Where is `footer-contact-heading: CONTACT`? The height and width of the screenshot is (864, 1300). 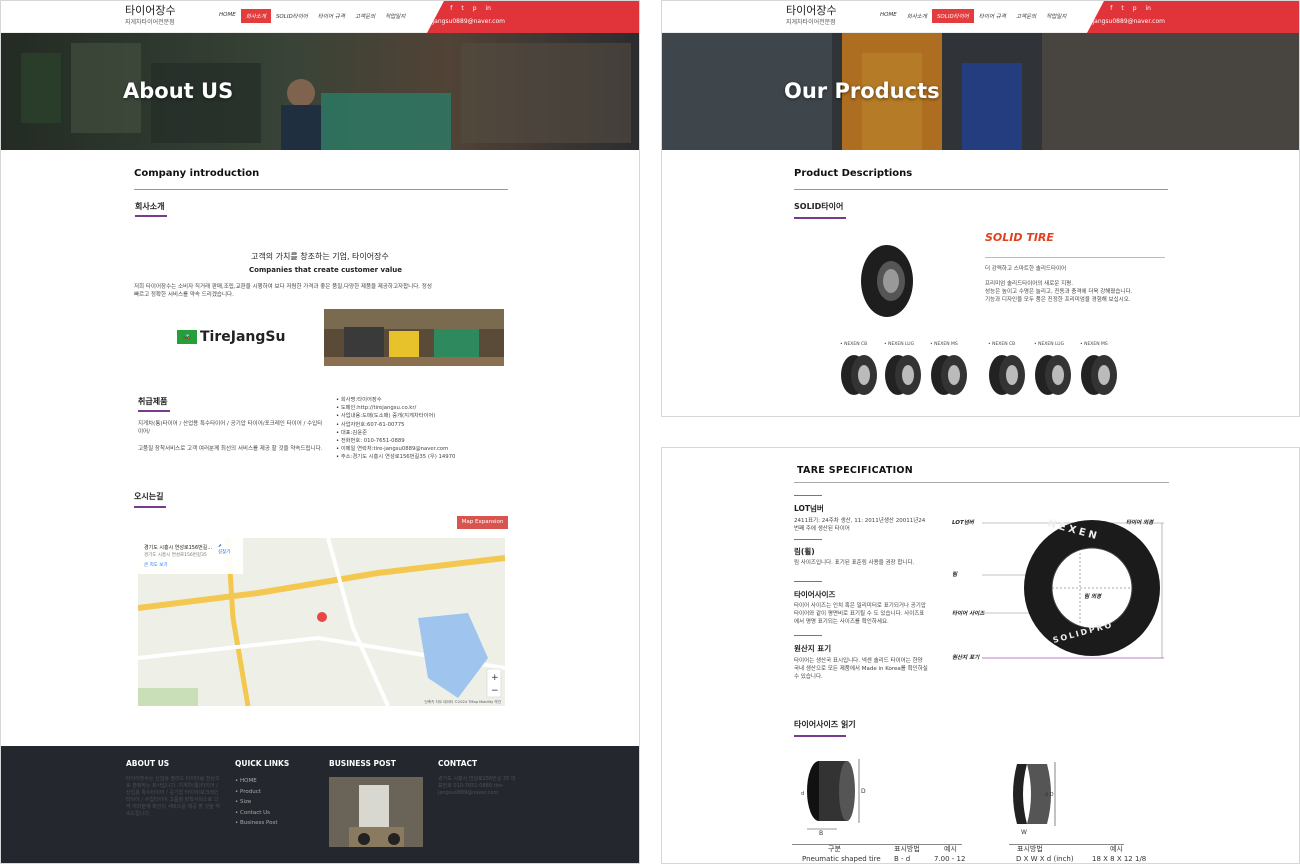 footer-contact-heading: CONTACT is located at coordinates (458, 763).